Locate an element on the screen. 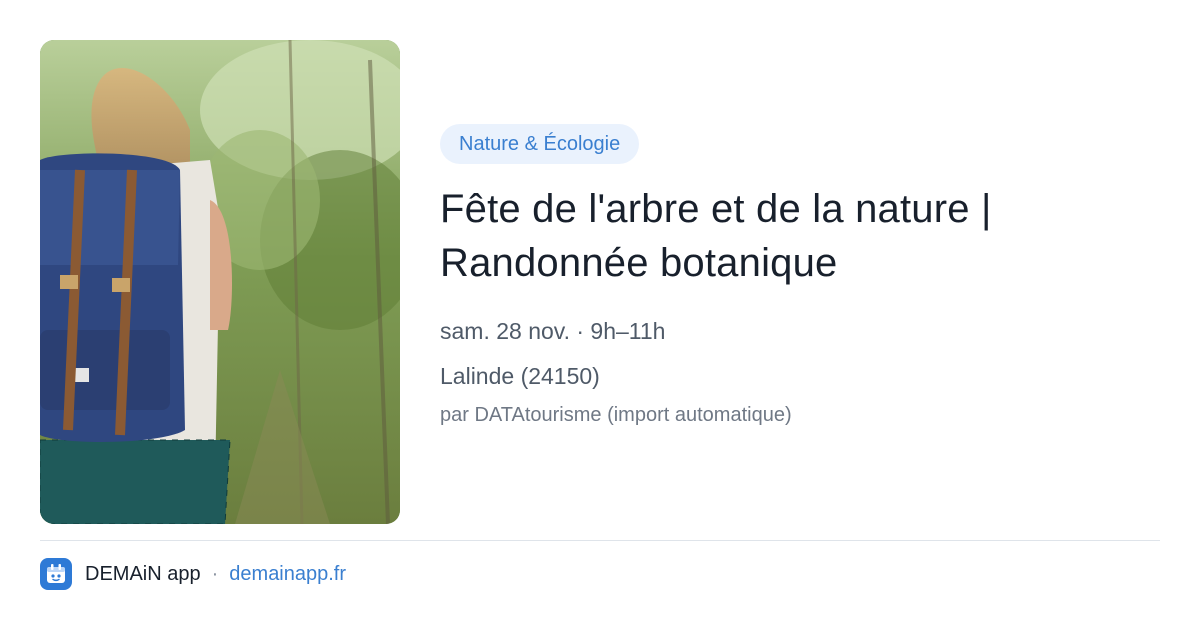 This screenshot has height=630, width=1200. footer: DEMAiN app · demainapp.fr is located at coordinates (193, 574).